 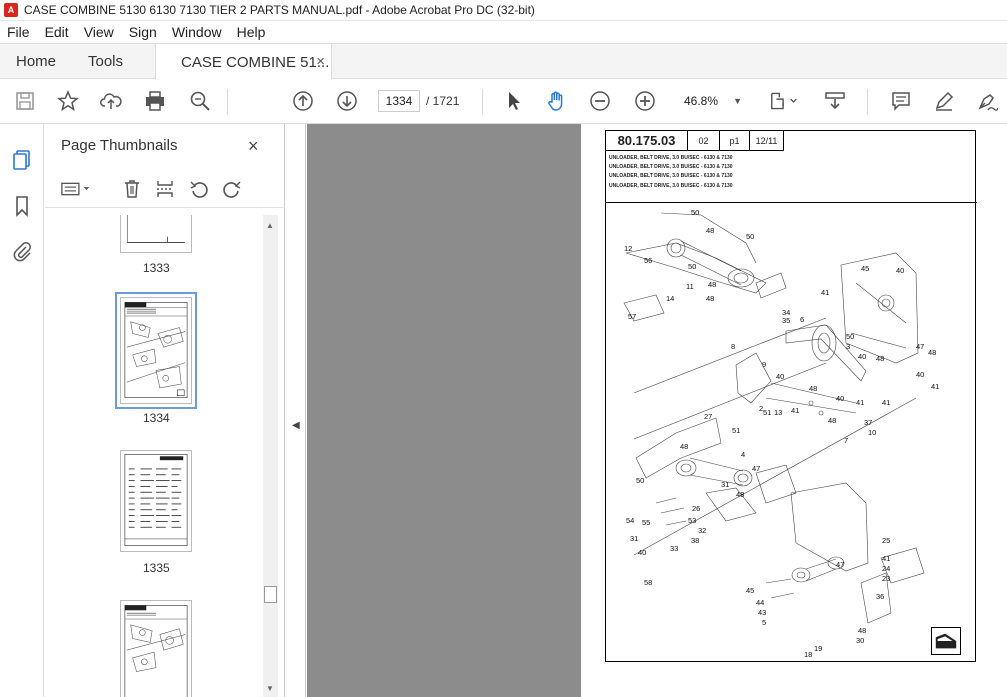 What do you see at coordinates (270, 688) in the screenshot?
I see `scroll-down-arrow-icon: ▼` at bounding box center [270, 688].